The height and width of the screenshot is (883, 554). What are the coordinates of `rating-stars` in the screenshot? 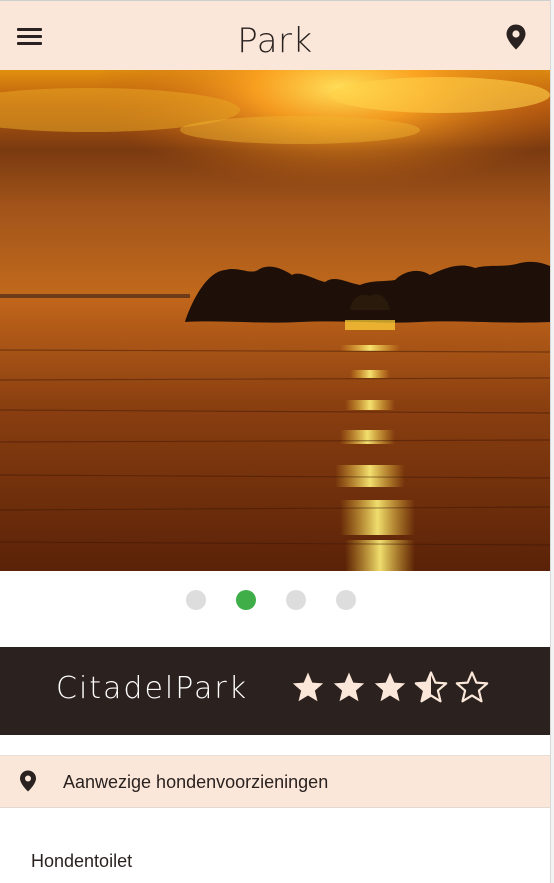 It's located at (392, 688).